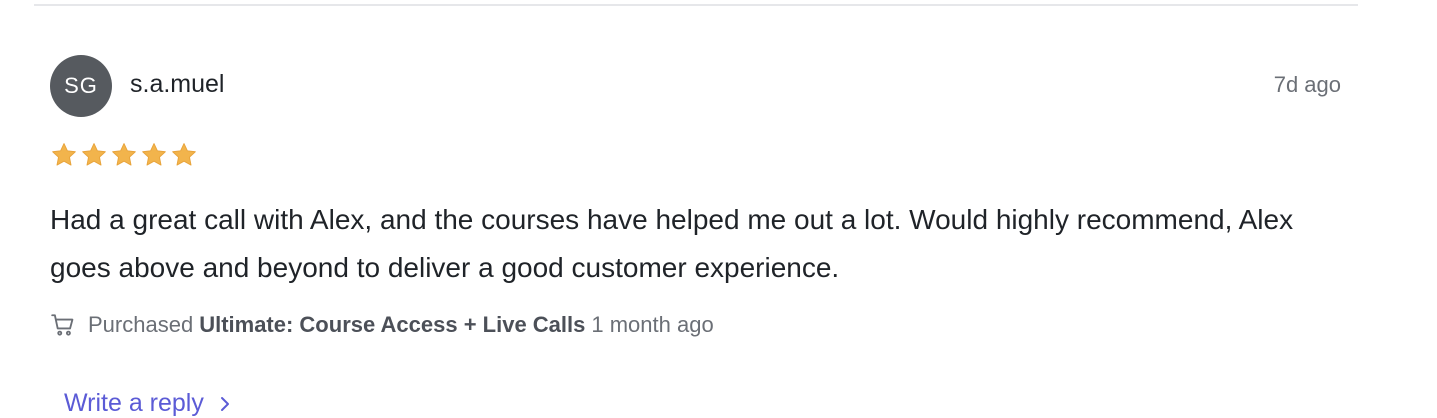  Describe the element at coordinates (63, 325) in the screenshot. I see `cart-icon` at that location.